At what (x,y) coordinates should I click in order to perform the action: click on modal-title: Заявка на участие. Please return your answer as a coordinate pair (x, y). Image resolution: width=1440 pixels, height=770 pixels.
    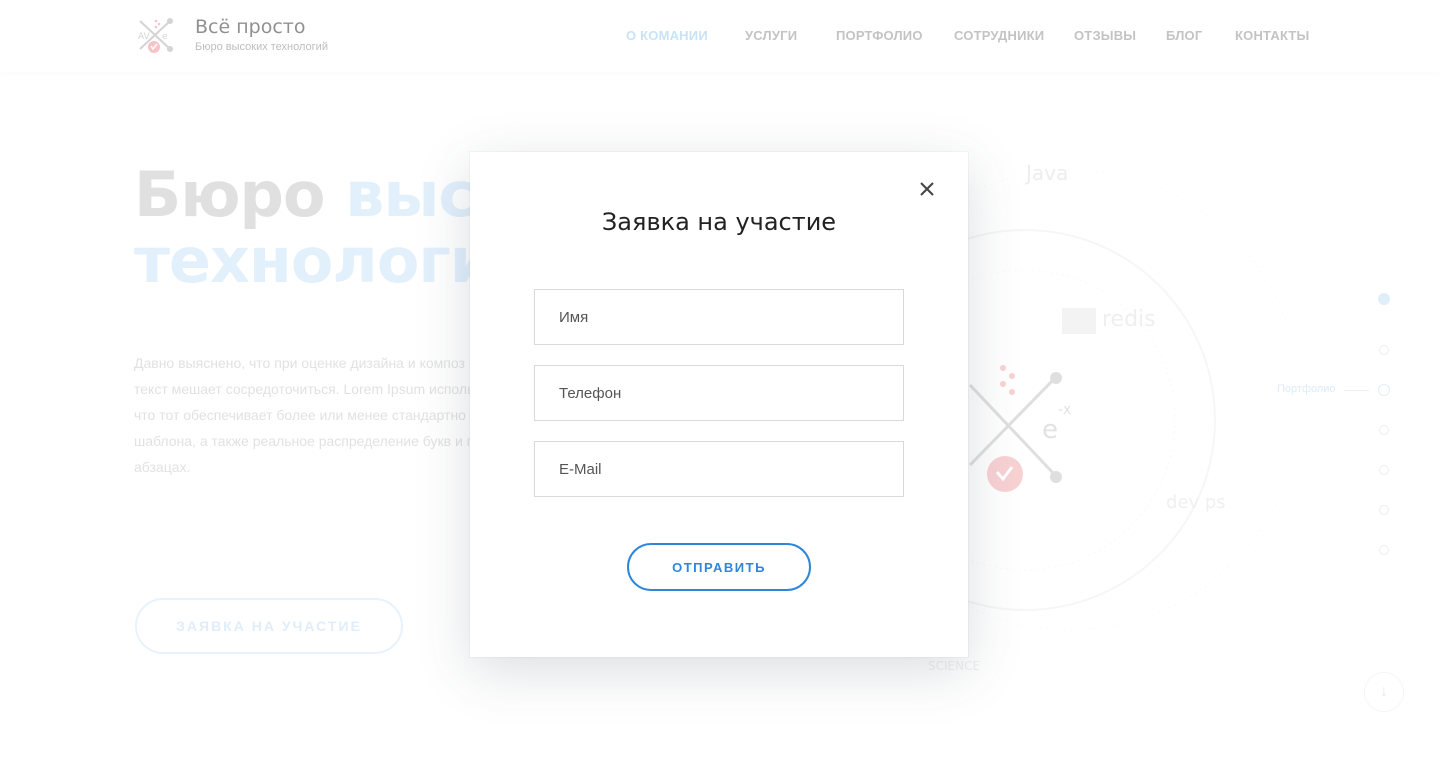
    Looking at the image, I should click on (719, 222).